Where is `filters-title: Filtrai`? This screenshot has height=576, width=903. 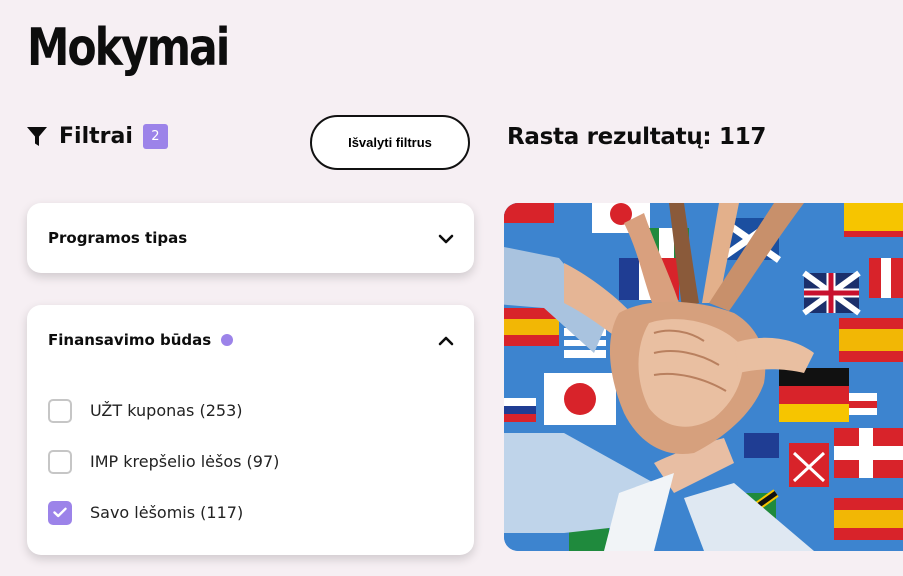 filters-title: Filtrai is located at coordinates (96, 136).